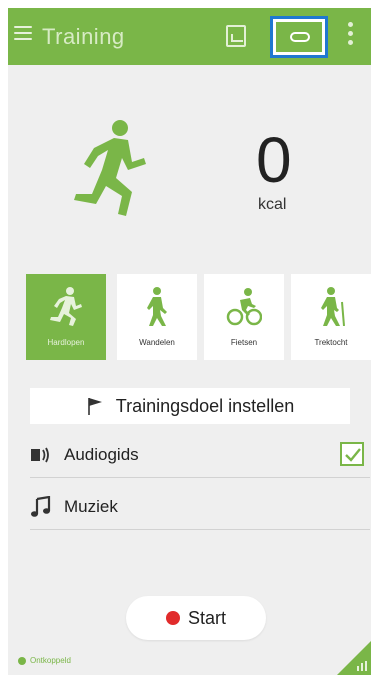 This screenshot has height=675, width=379. I want to click on start-button: Start, so click(196, 618).